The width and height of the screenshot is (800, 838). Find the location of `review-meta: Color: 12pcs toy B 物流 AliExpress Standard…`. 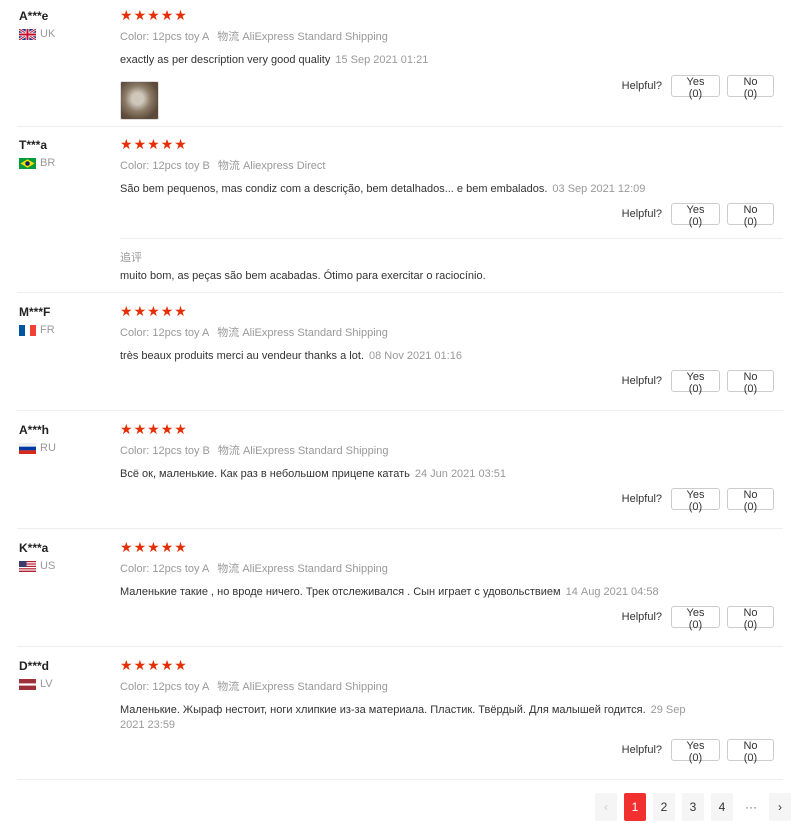

review-meta: Color: 12pcs toy B 物流 AliExpress Standard… is located at coordinates (254, 451).